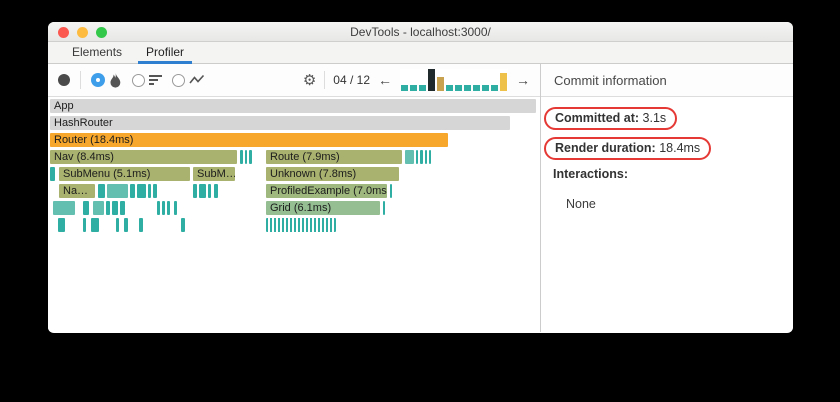  I want to click on flame-bar-router-18-4ms: Router (18.4ms), so click(249, 140).